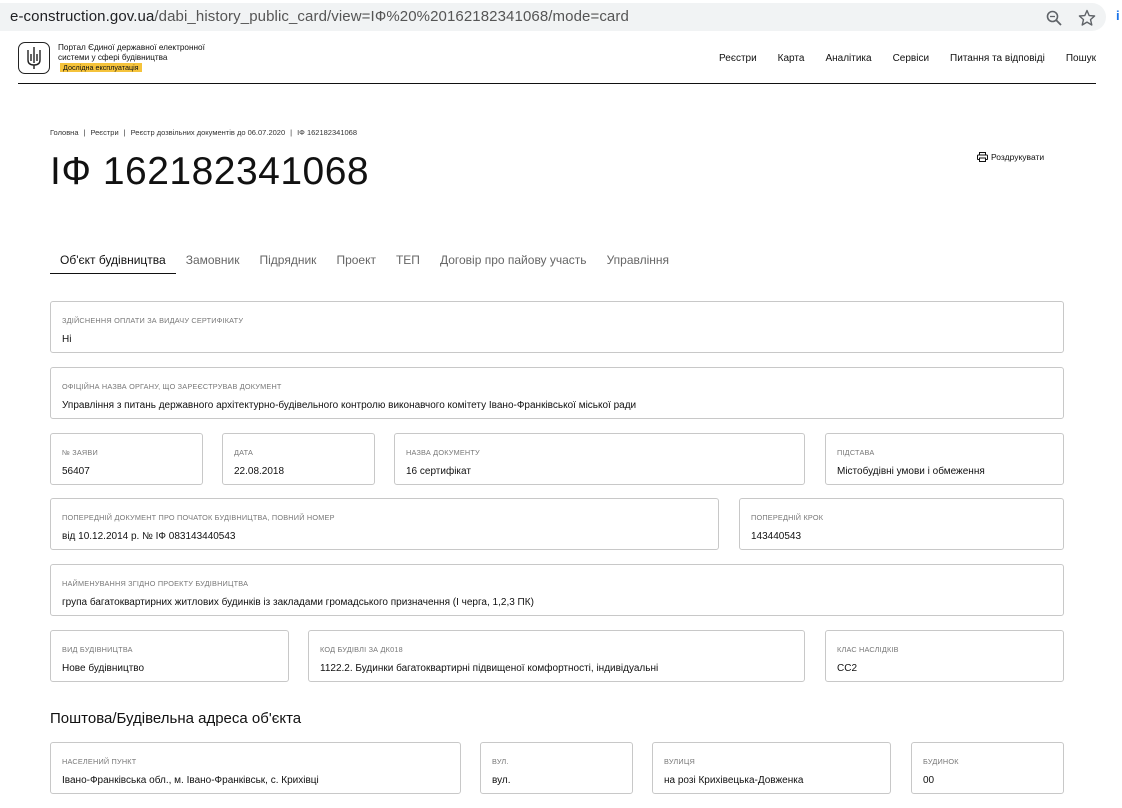 The image size is (1122, 808). What do you see at coordinates (944, 656) in the screenshot?
I see `field-consequence-class: Клас наслідків СС2` at bounding box center [944, 656].